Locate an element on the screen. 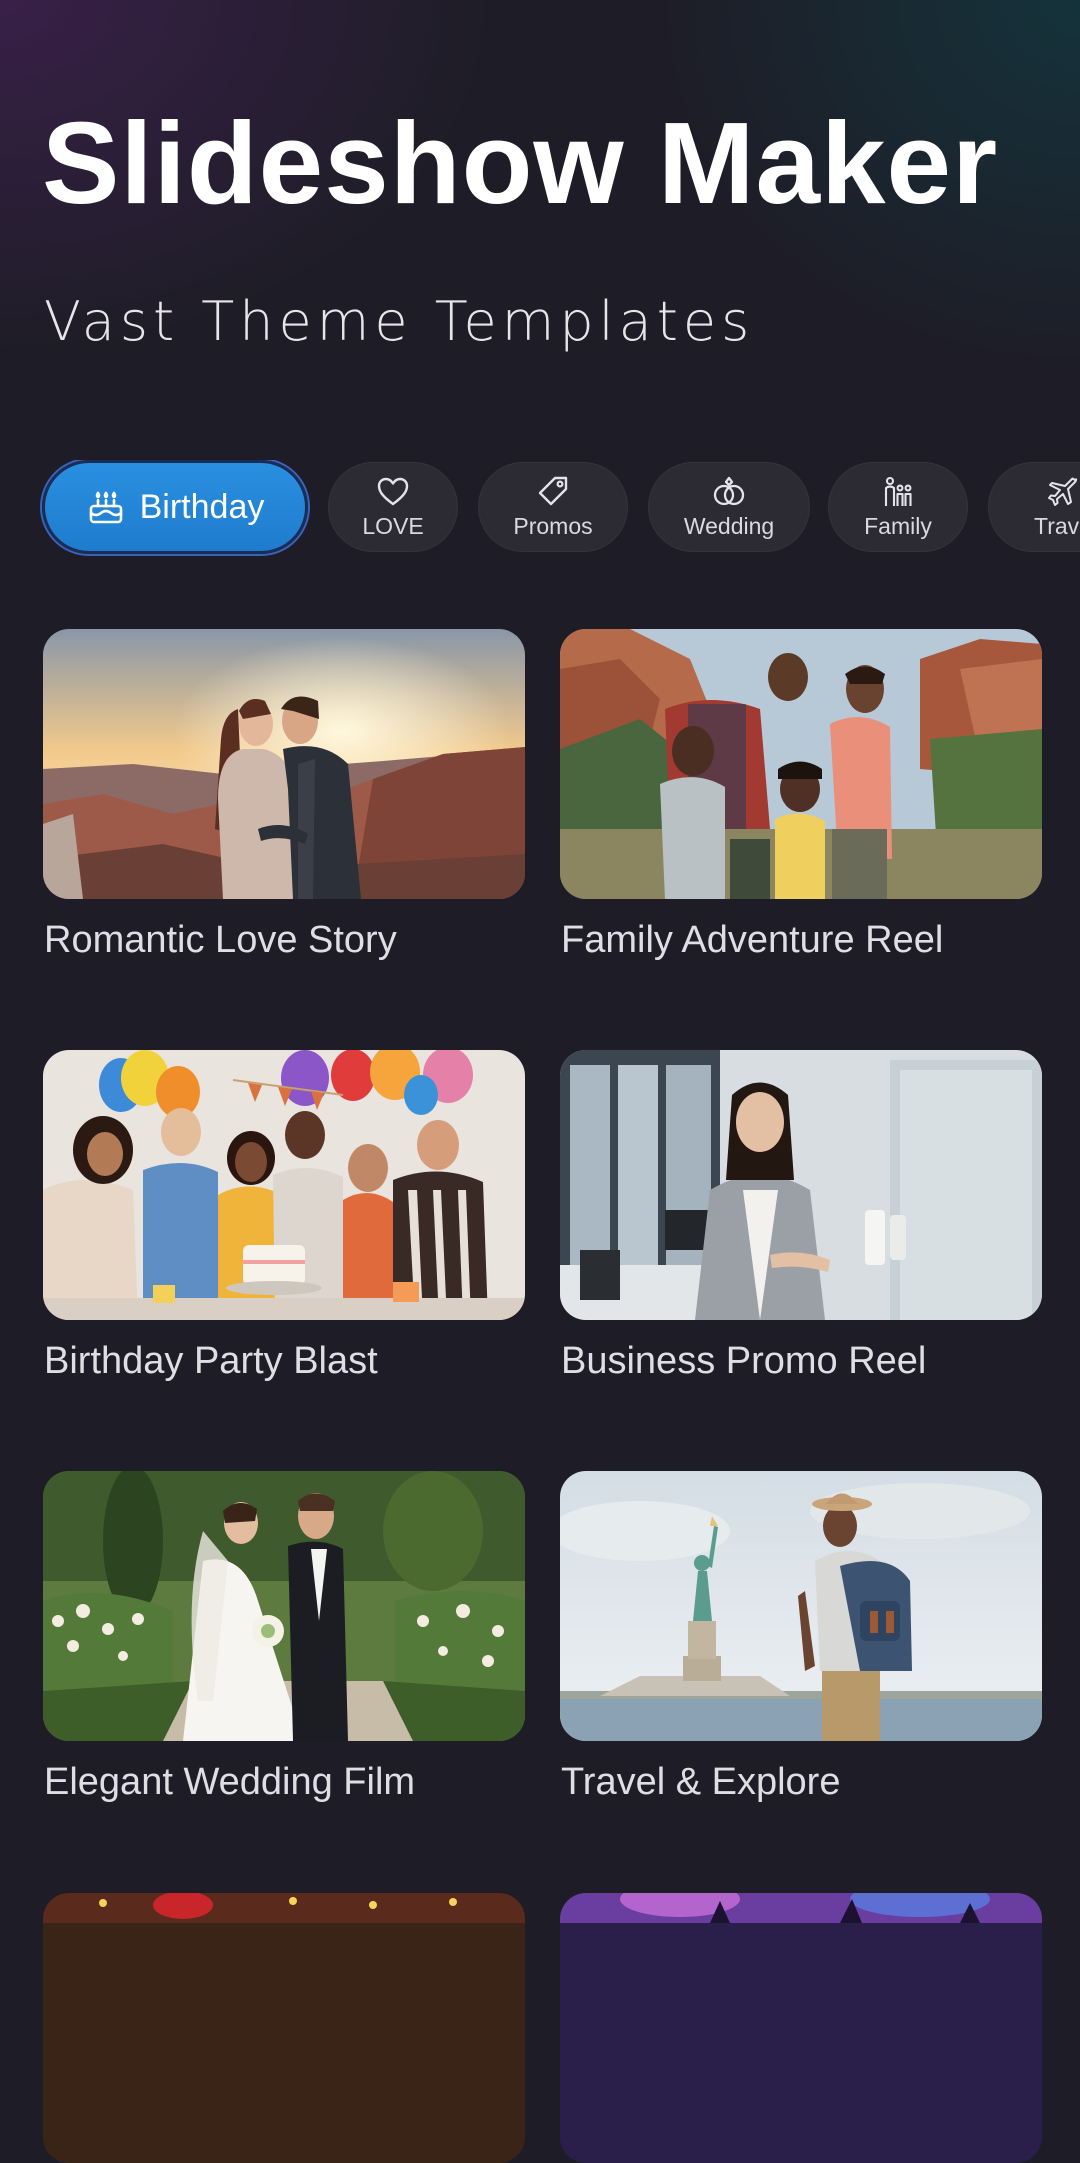  app-title: Slideshow Maker is located at coordinates (520, 163).